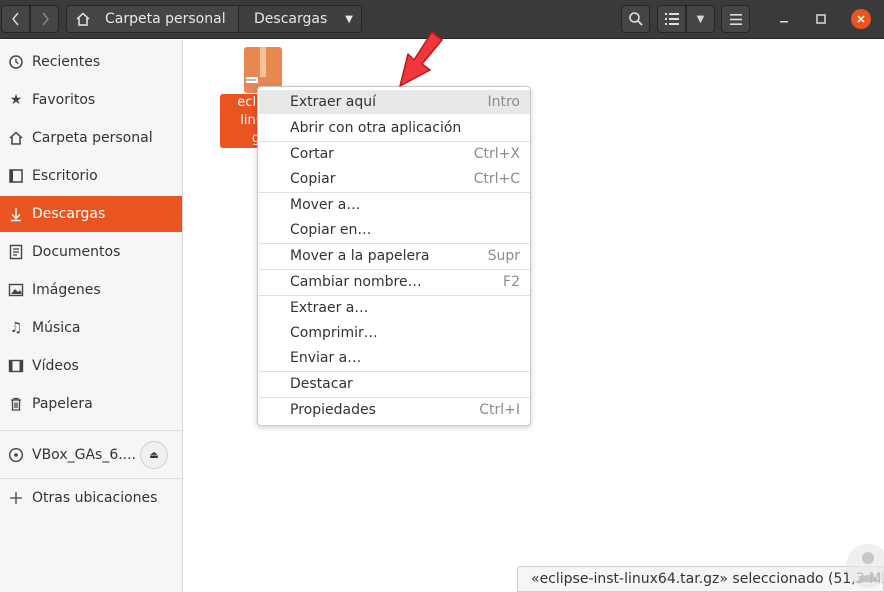  I want to click on red-arrow-icon, so click(421, 59).